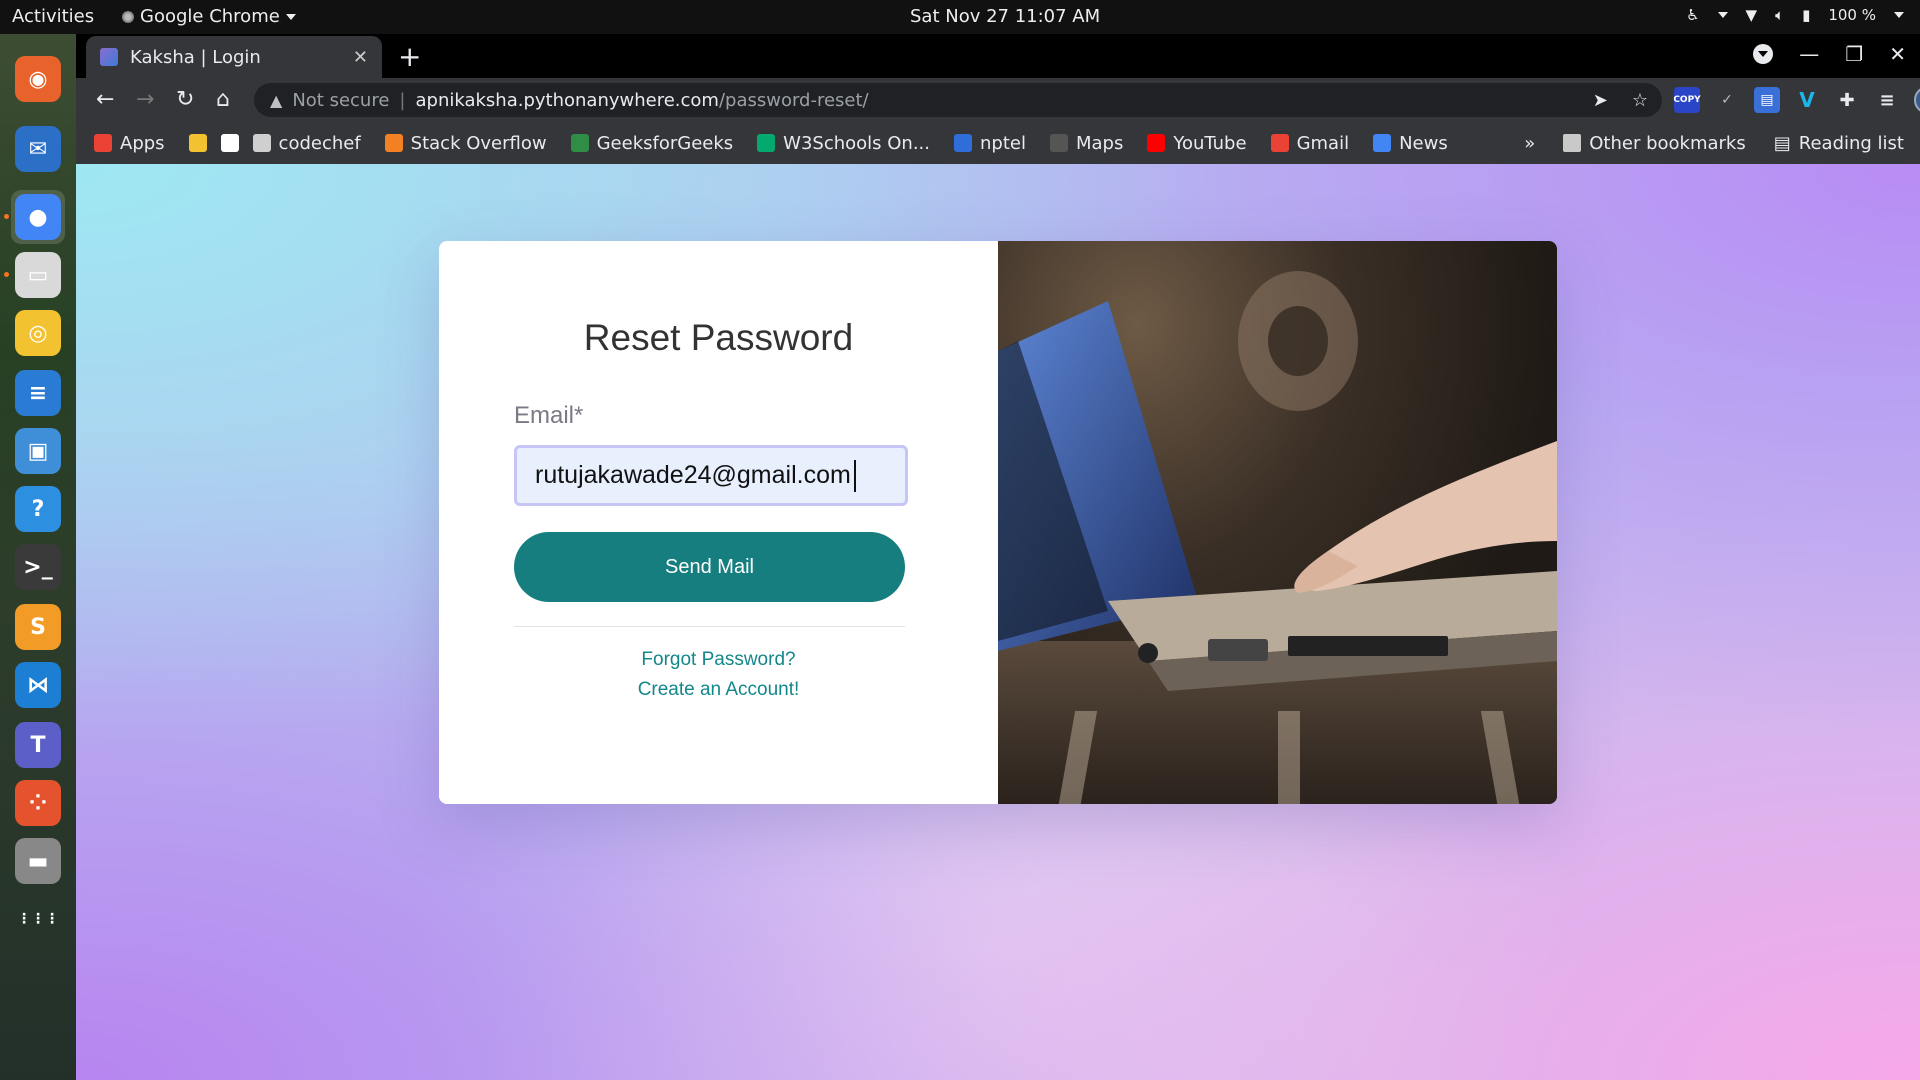  Describe the element at coordinates (1887, 100) in the screenshot. I see `media-control-icon: ≡` at that location.